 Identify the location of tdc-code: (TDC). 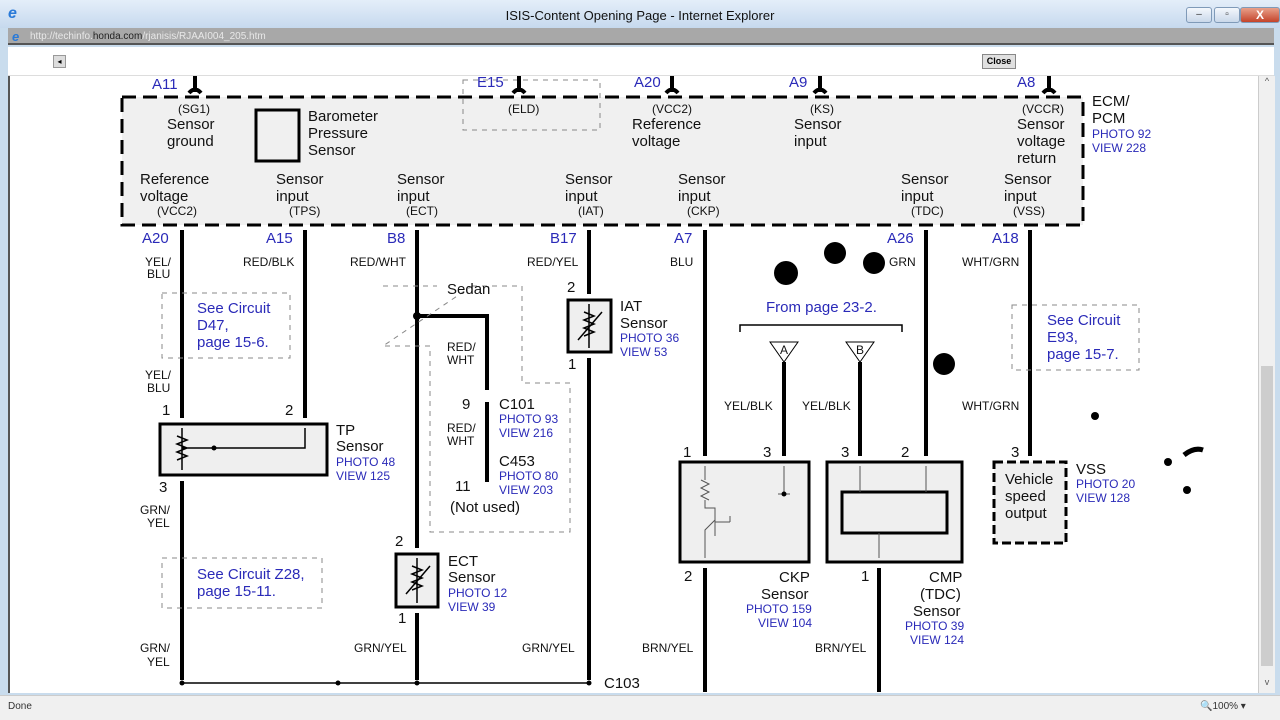
(927, 211).